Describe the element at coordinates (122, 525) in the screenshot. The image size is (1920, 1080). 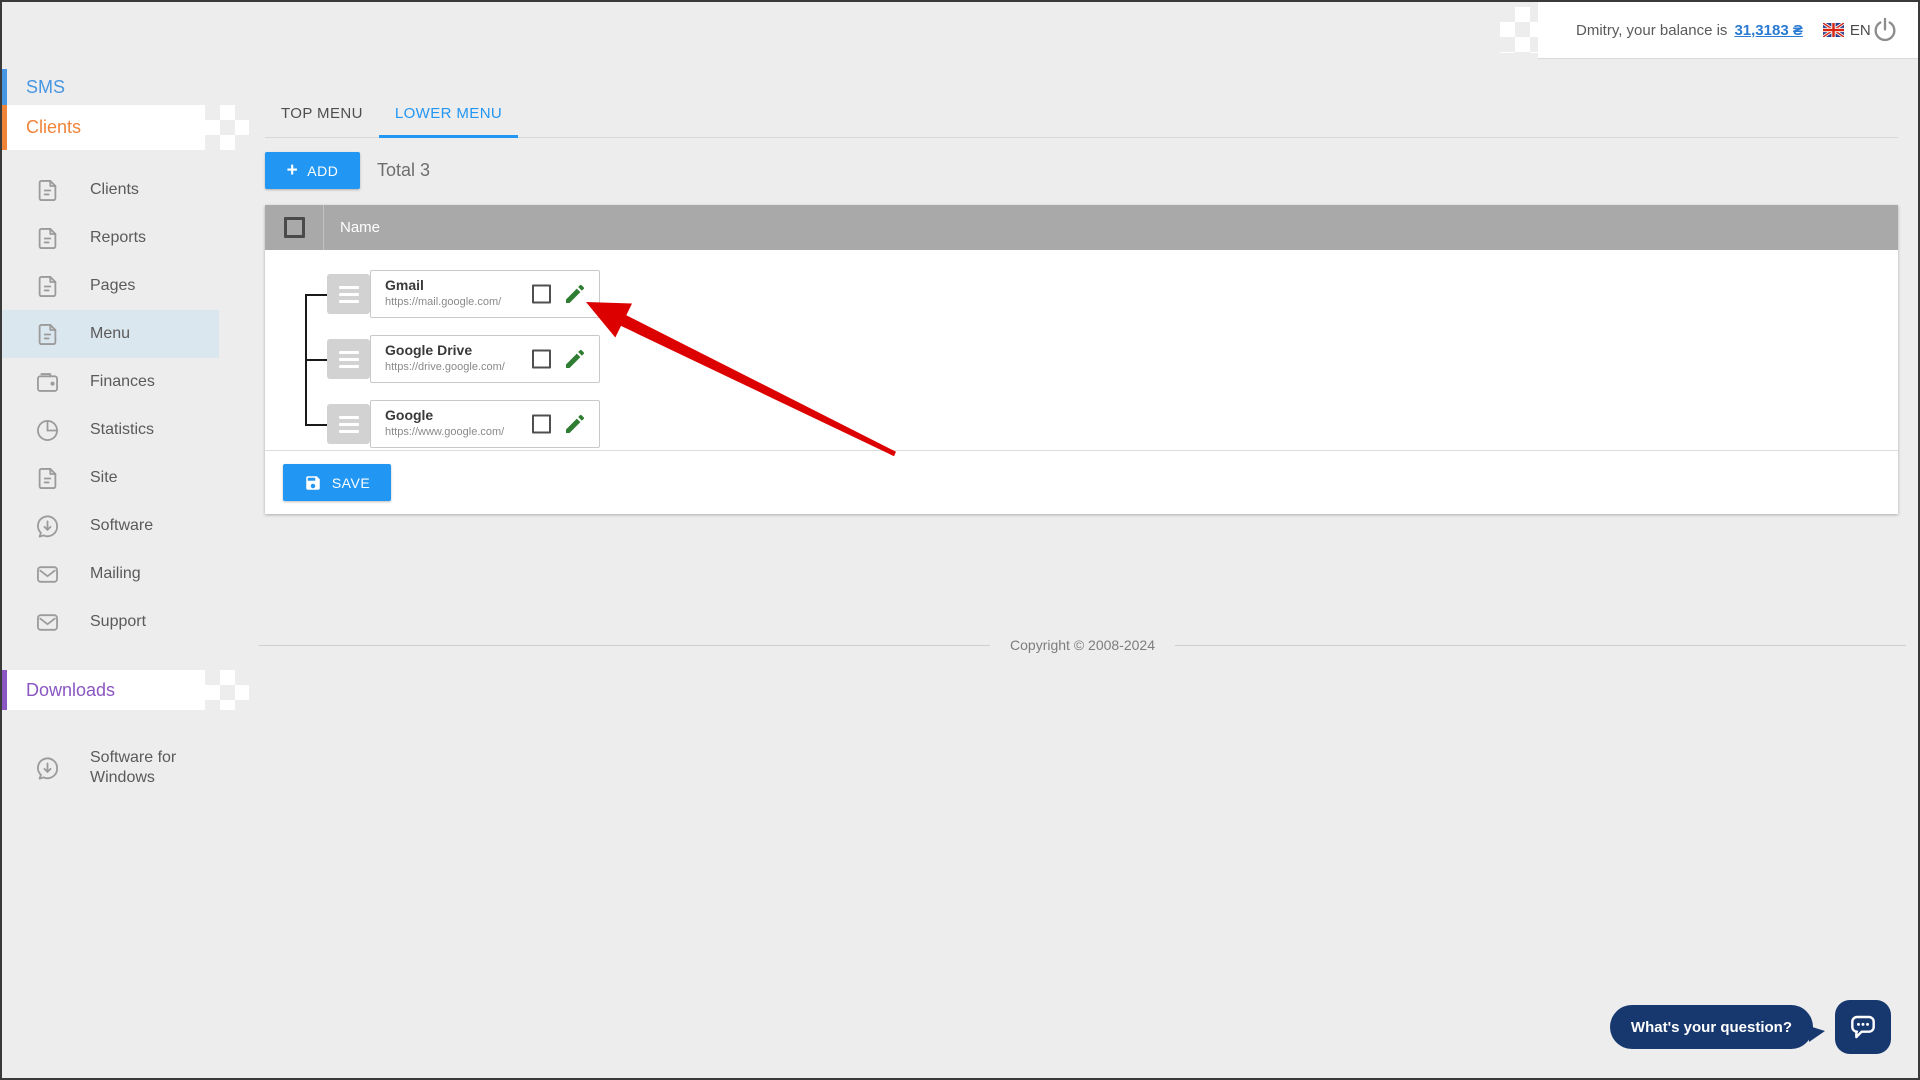
I see `sidebar-item-label: Software` at that location.